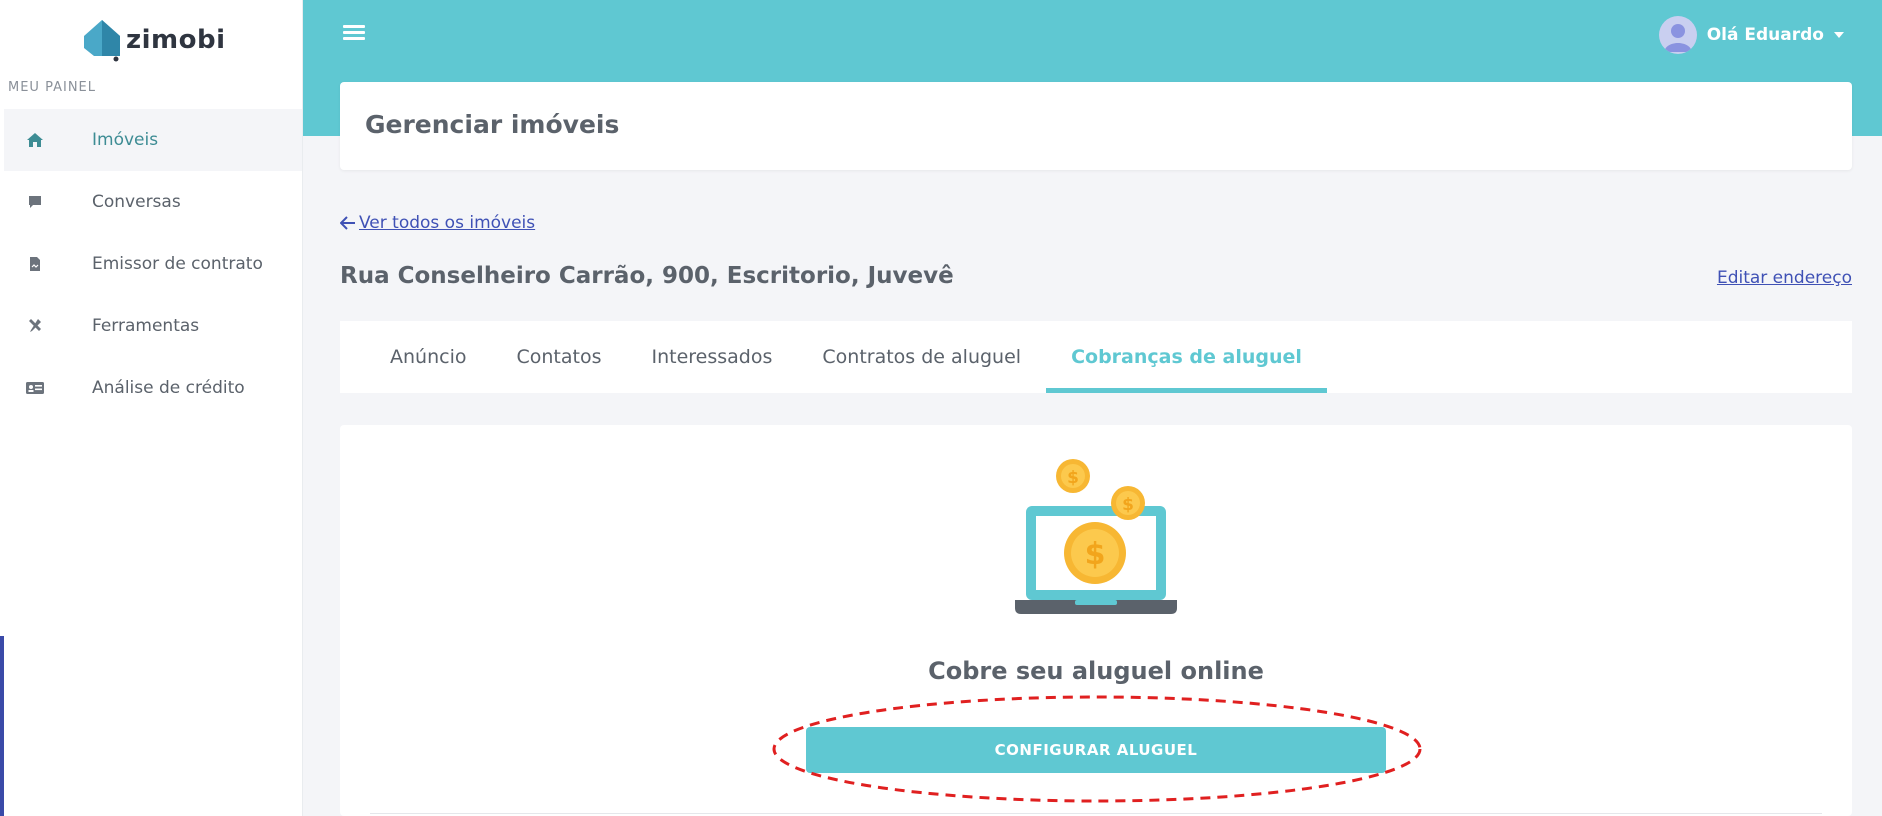  What do you see at coordinates (35, 388) in the screenshot?
I see `id-card-icon` at bounding box center [35, 388].